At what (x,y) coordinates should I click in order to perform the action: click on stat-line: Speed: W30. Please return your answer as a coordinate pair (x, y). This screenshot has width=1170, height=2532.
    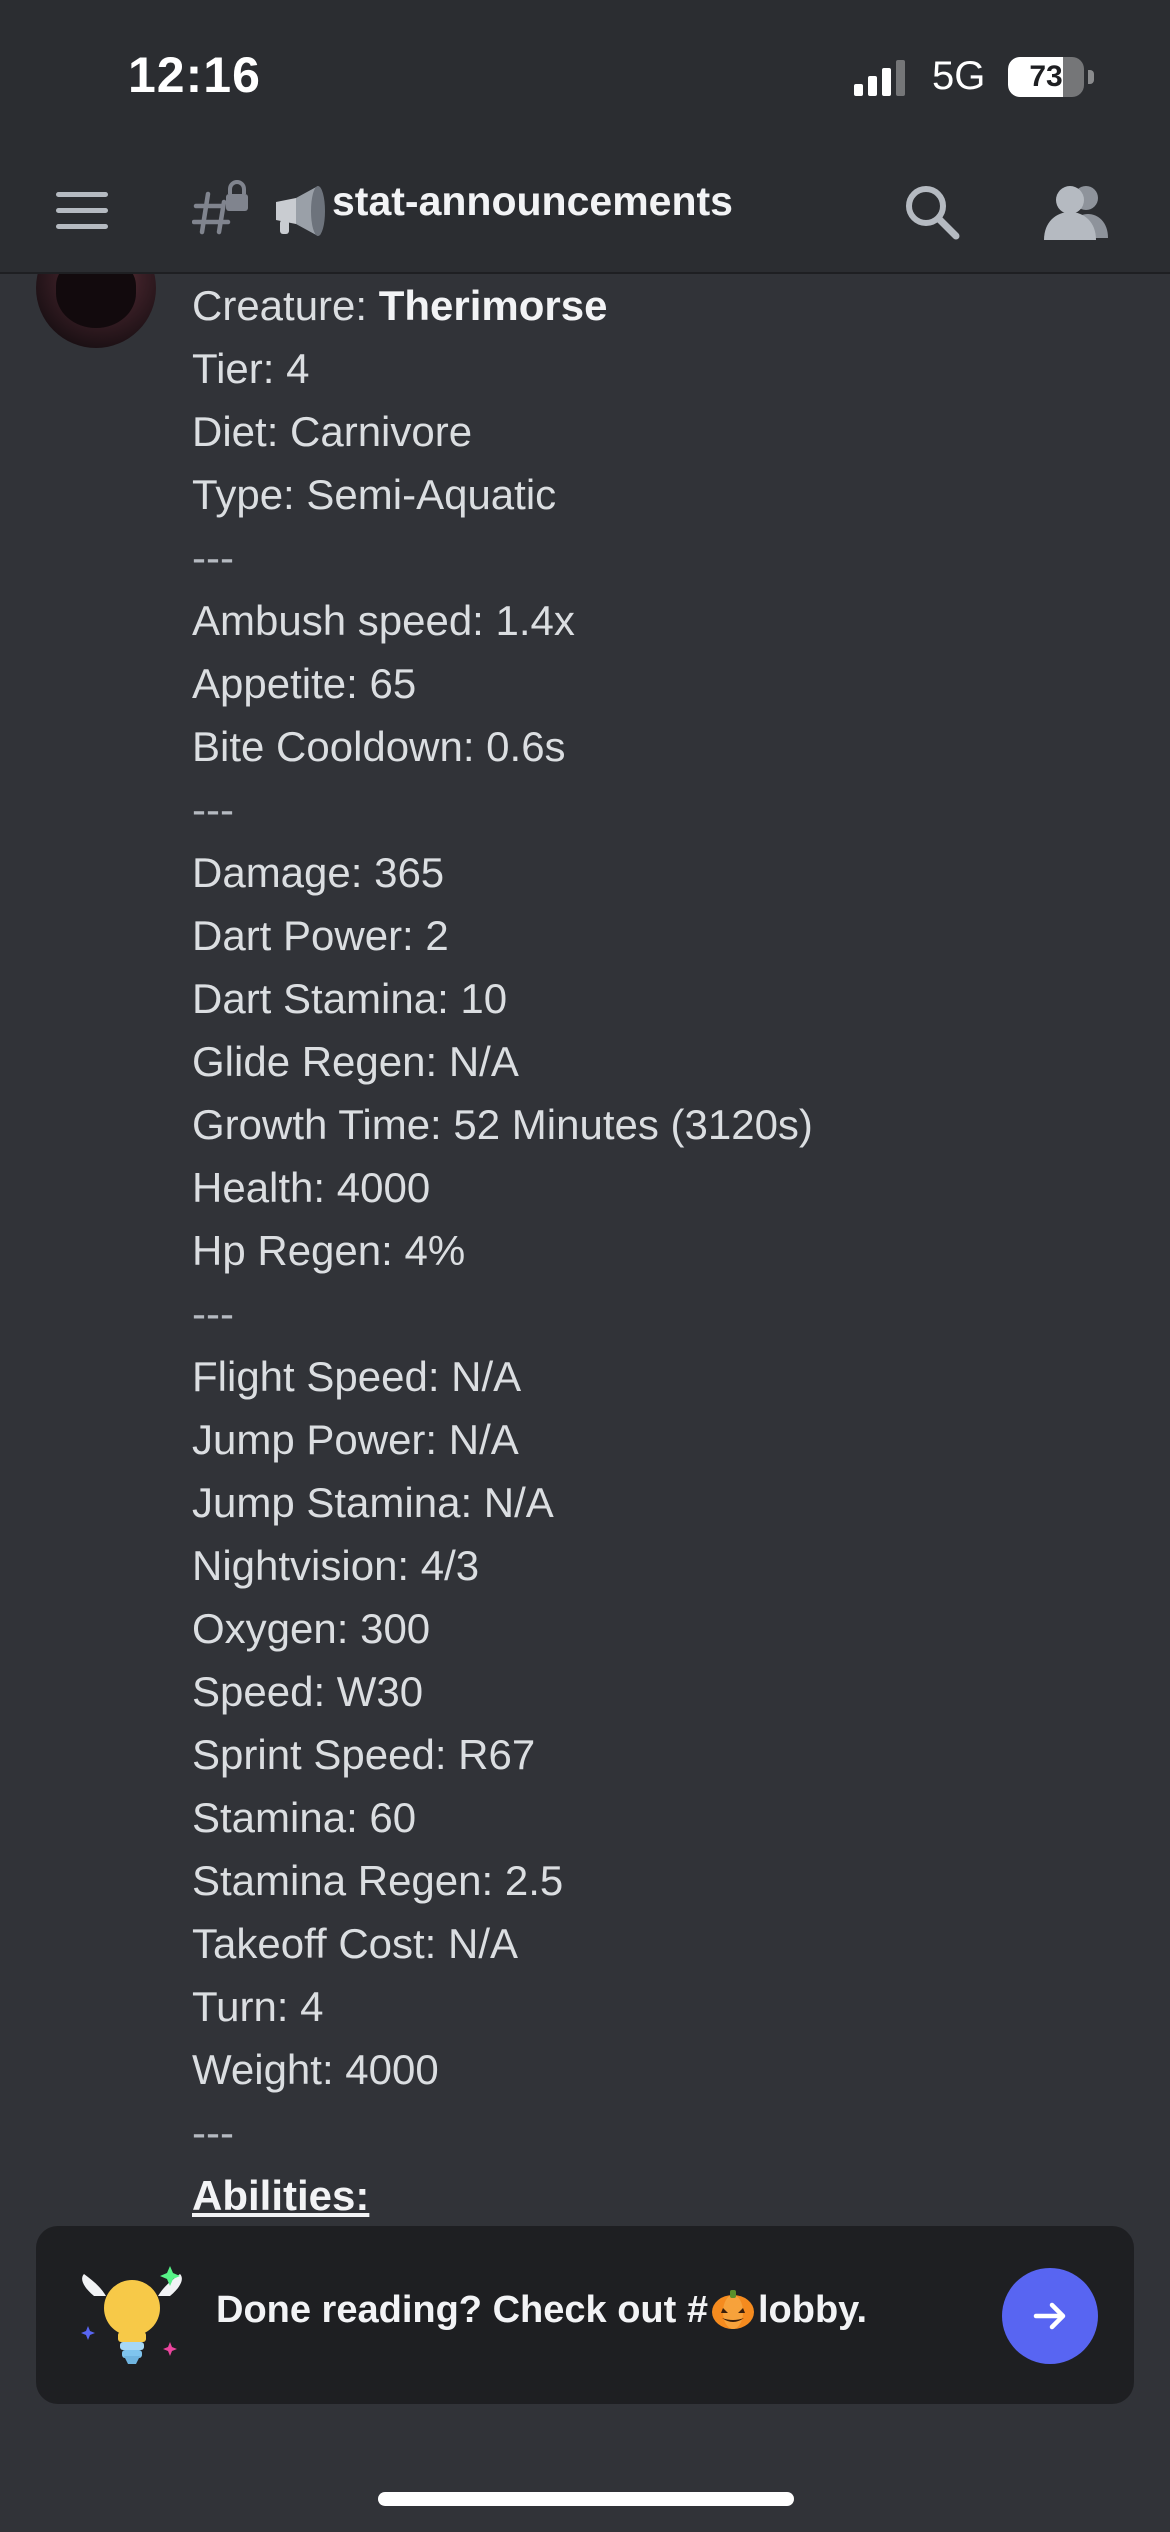
    Looking at the image, I should click on (308, 1691).